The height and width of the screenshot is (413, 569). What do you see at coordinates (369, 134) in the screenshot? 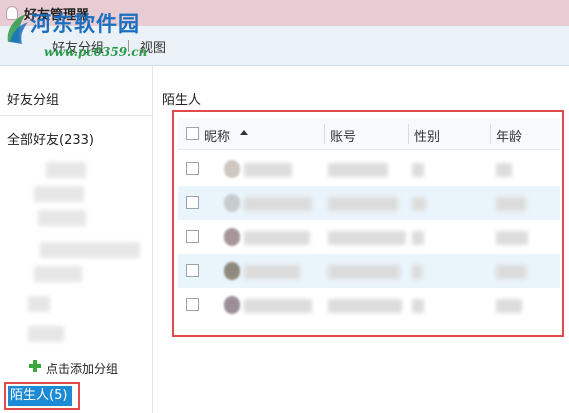
I see `table-header: 昵称 账号 性别 年龄` at bounding box center [369, 134].